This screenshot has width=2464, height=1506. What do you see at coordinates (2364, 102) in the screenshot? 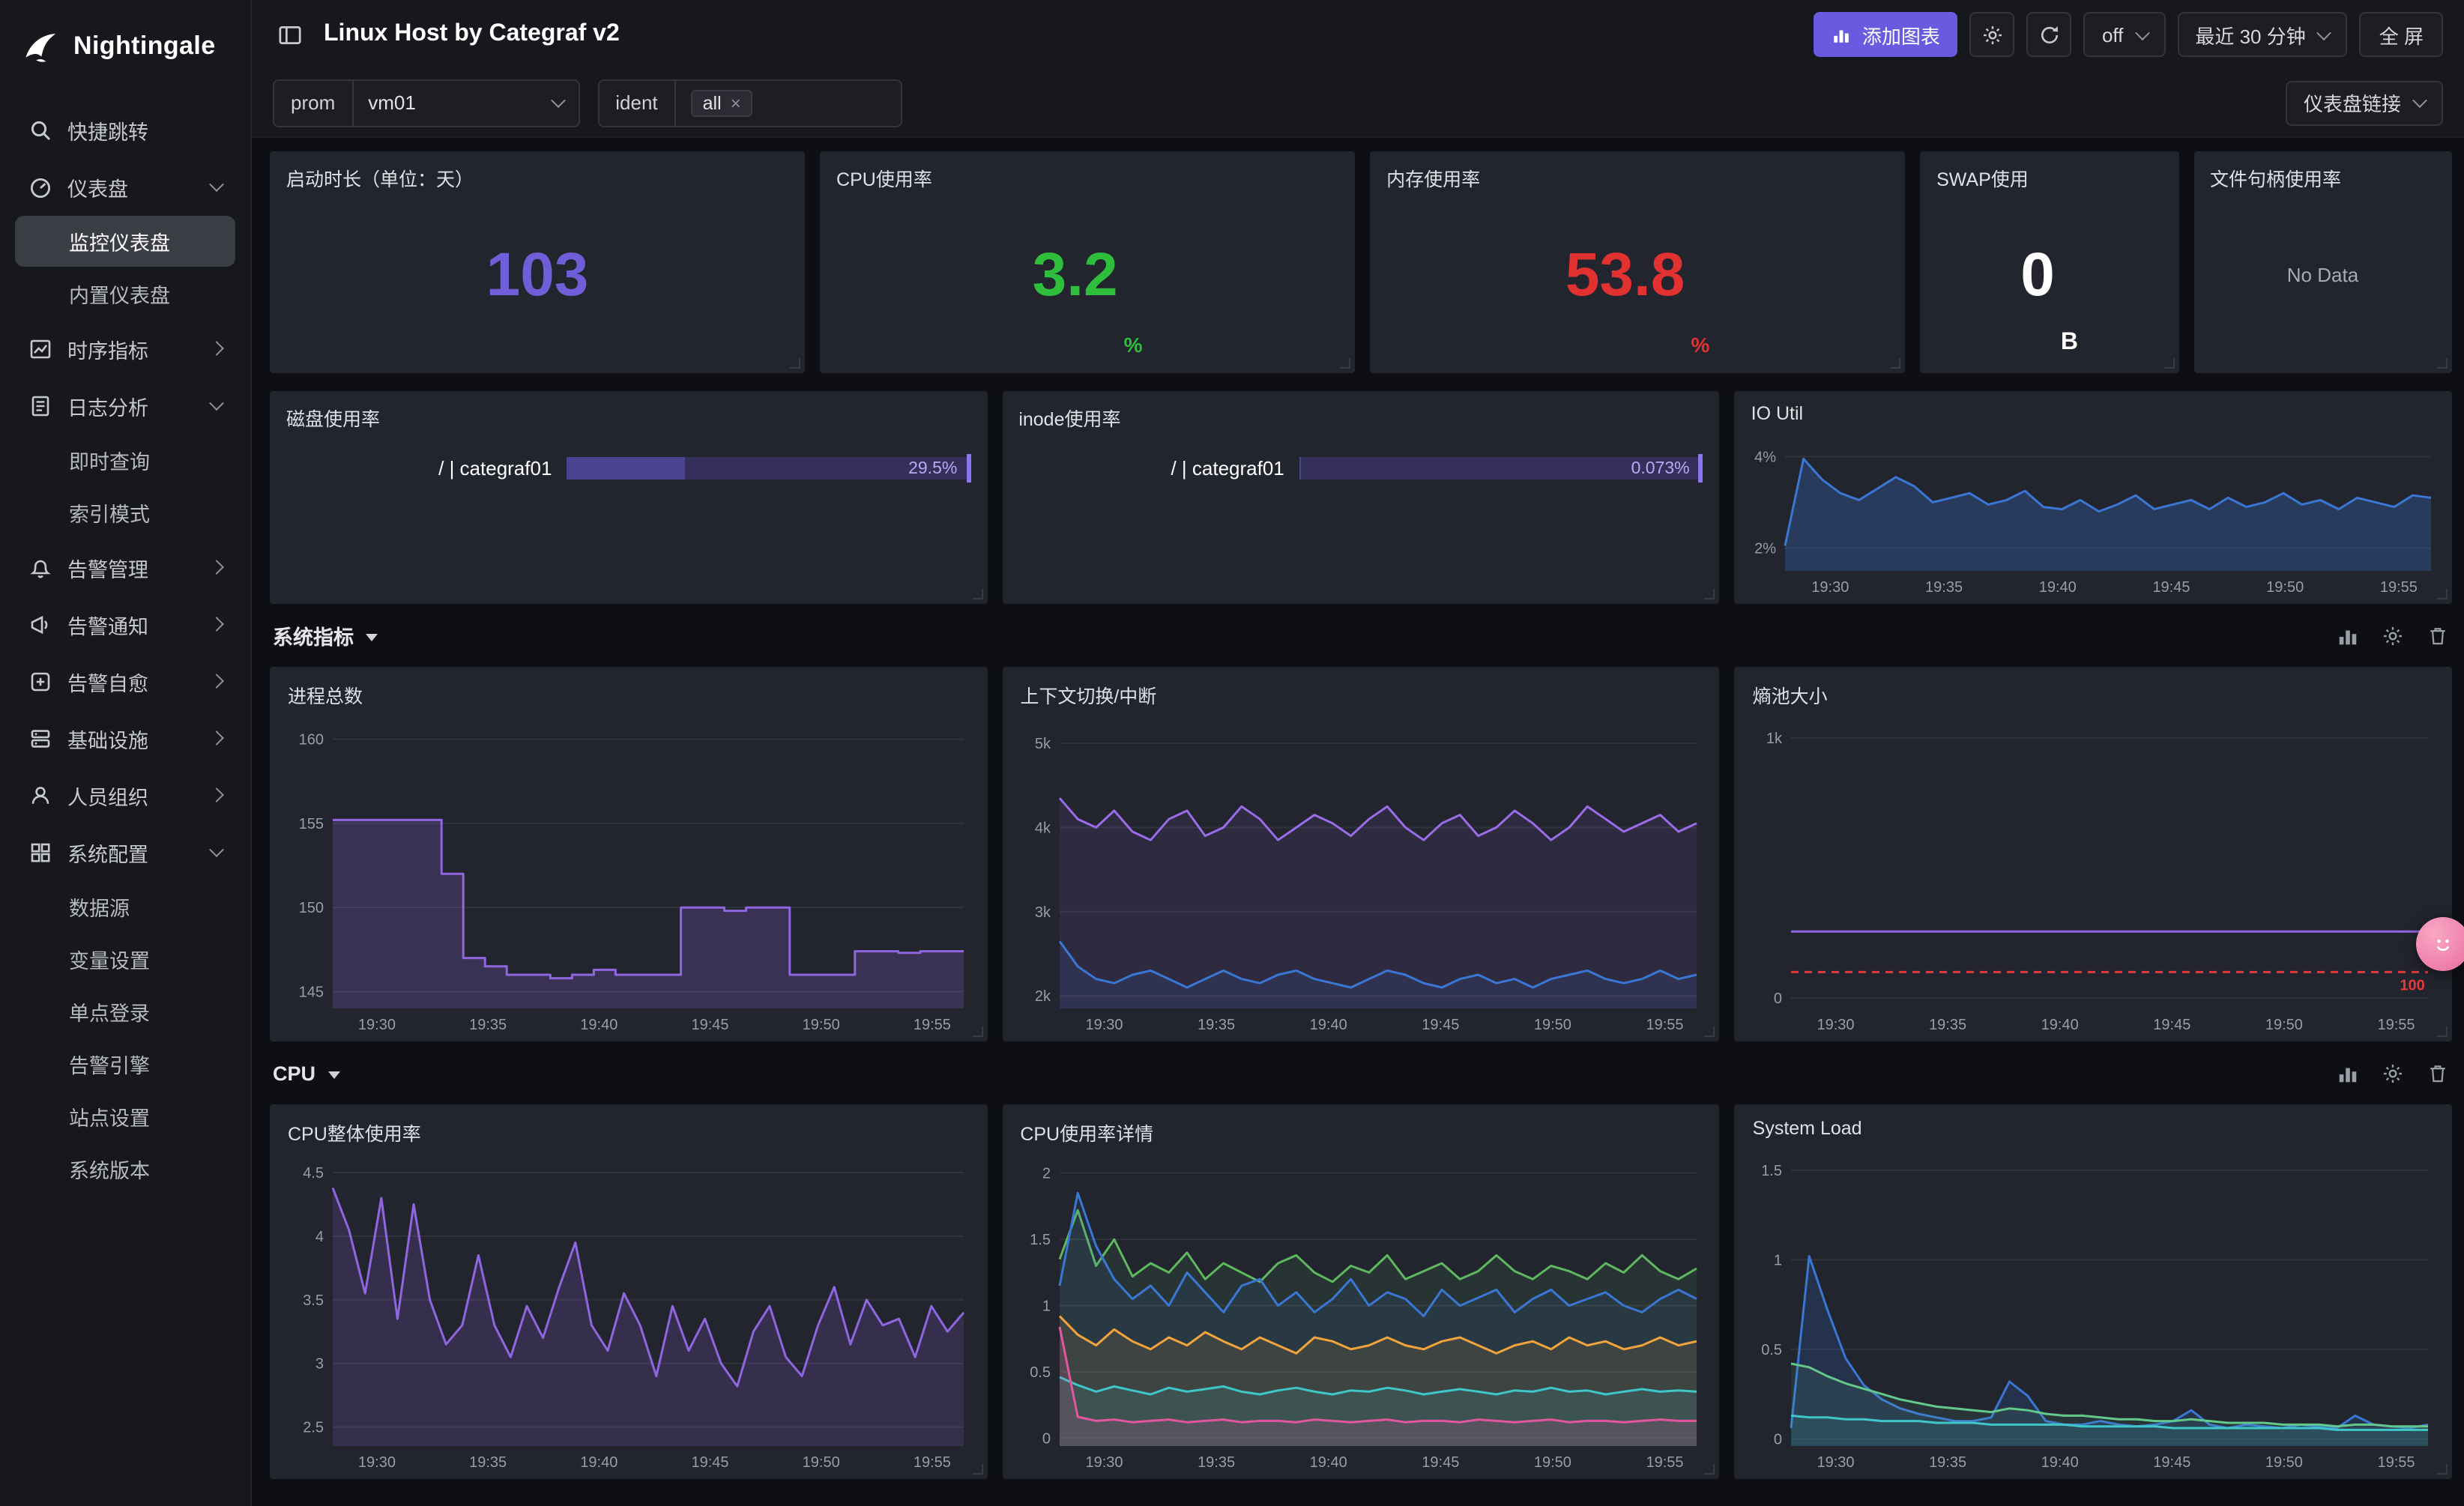
I see `dashboard-links-select: 仪表盘链接` at bounding box center [2364, 102].